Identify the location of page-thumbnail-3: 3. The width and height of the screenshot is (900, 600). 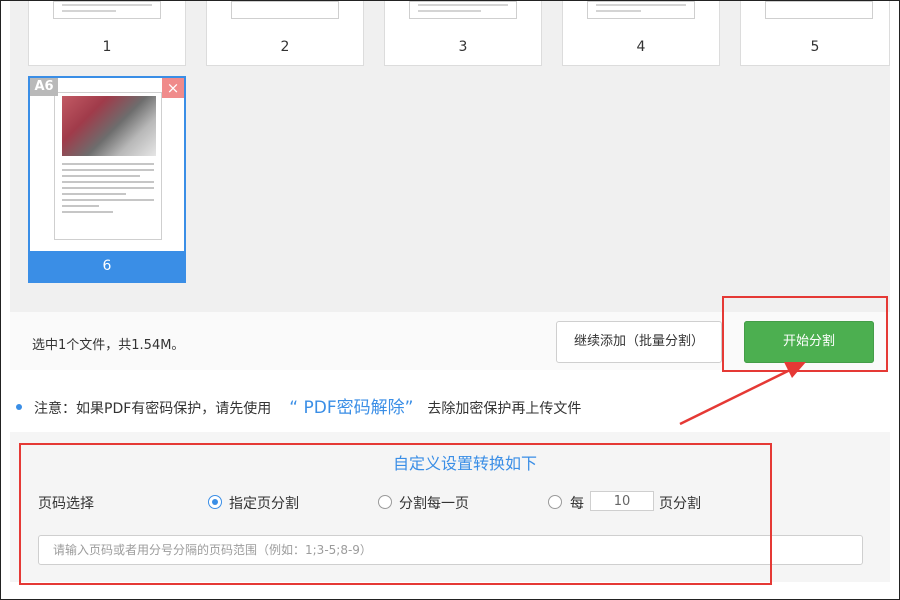
(463, 33).